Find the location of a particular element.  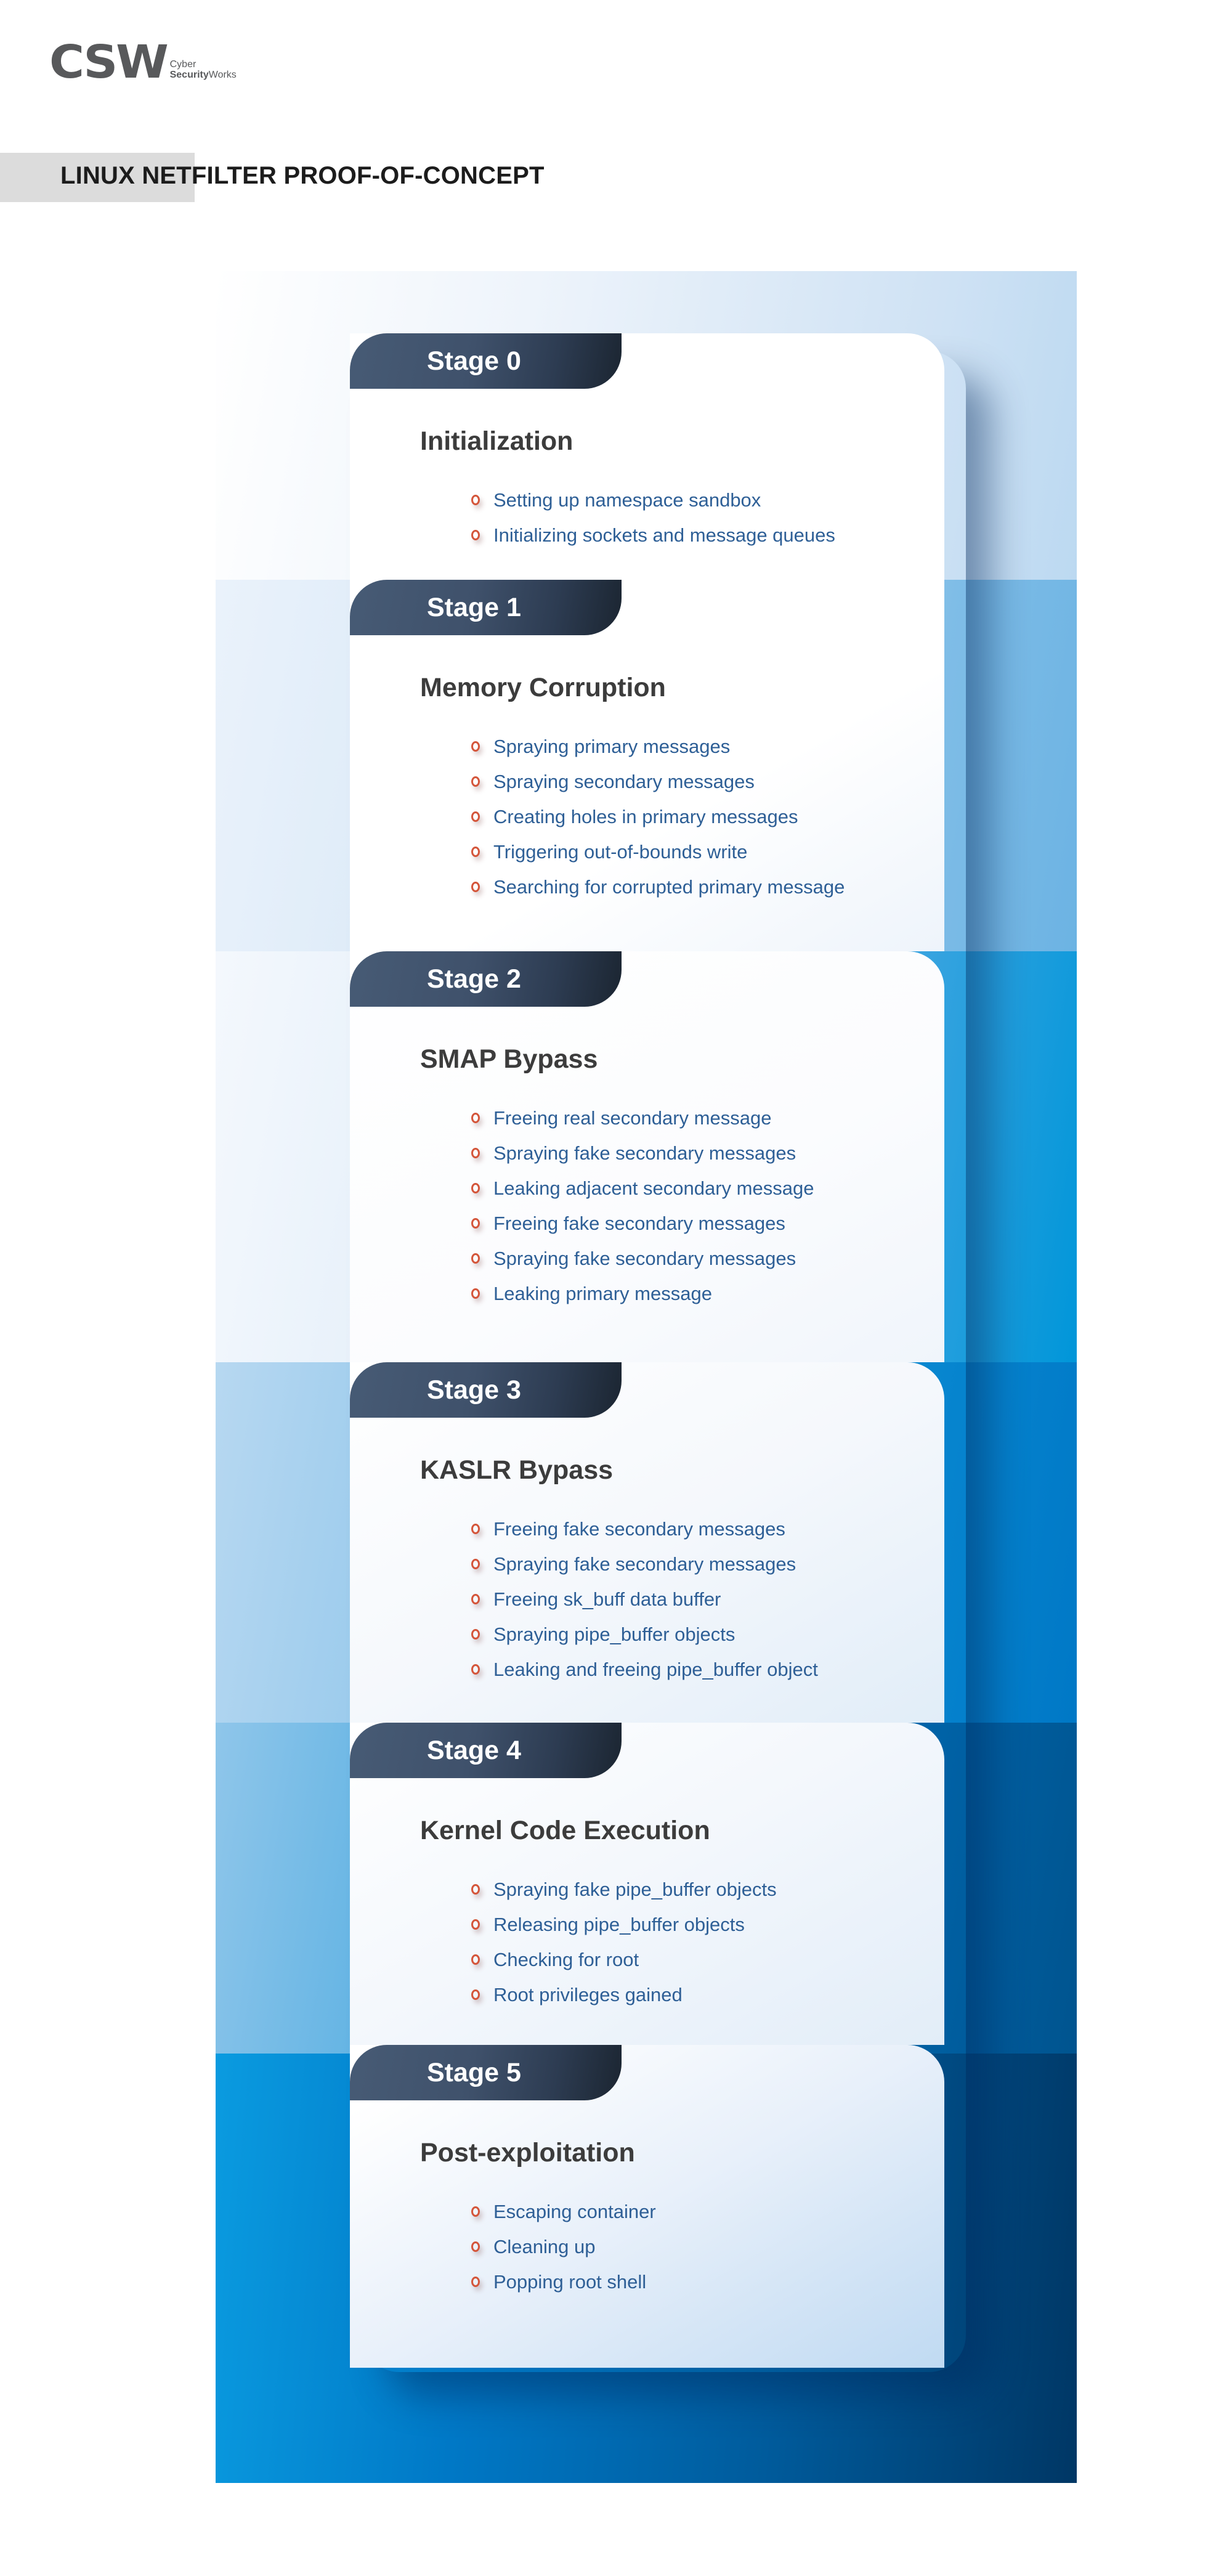

stage-label: Stage 5 is located at coordinates (474, 2072).